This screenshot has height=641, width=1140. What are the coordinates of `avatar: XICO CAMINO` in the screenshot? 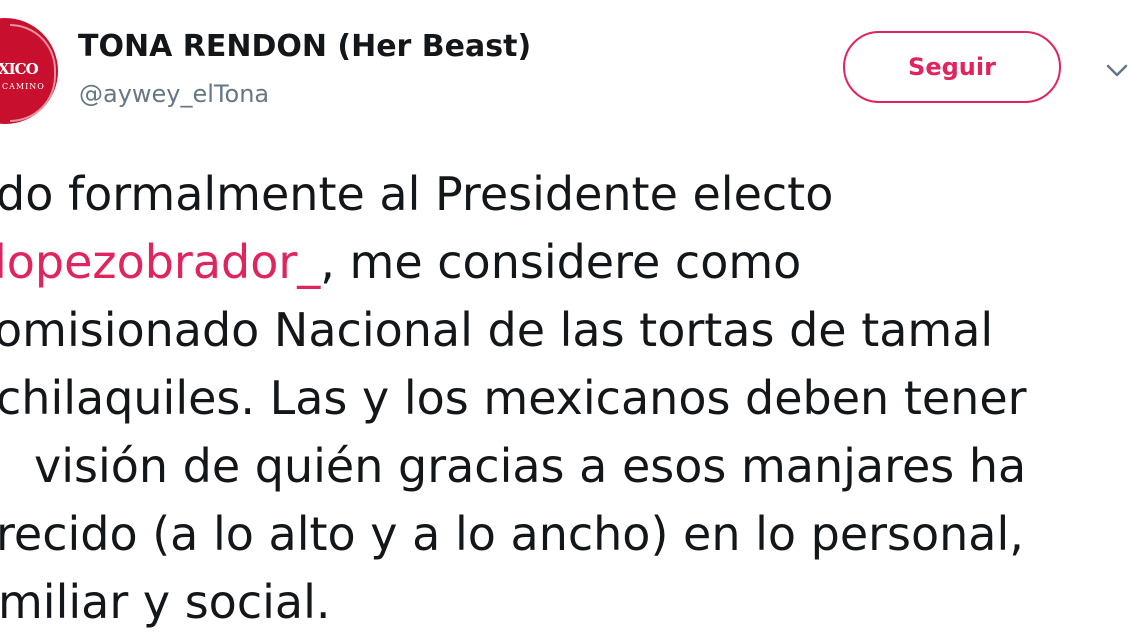 It's located at (29, 71).